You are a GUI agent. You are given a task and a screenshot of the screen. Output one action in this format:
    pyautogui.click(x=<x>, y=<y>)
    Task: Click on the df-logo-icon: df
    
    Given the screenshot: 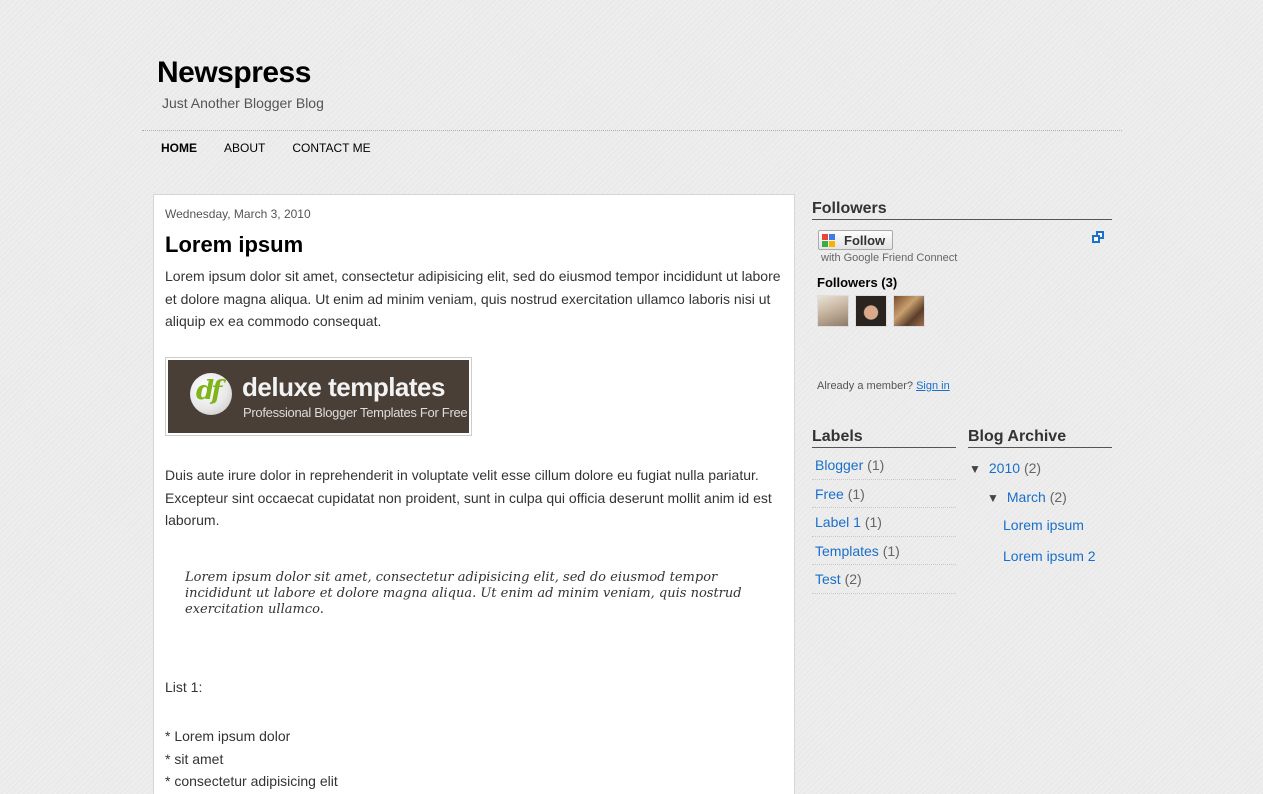 What is the action you would take?
    pyautogui.click(x=211, y=394)
    